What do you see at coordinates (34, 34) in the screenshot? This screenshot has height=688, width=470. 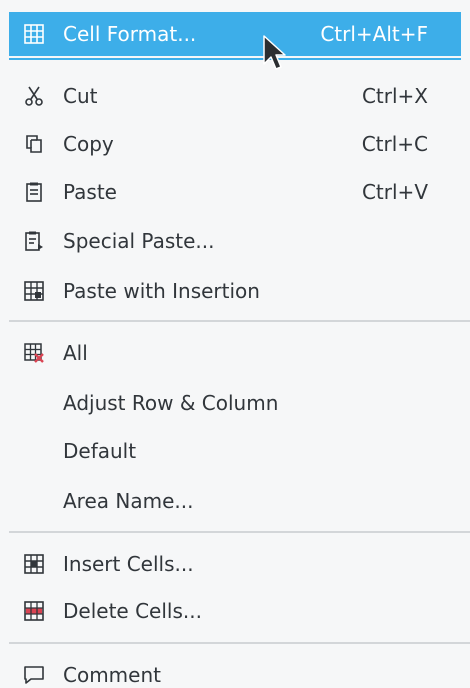 I see `table-icon` at bounding box center [34, 34].